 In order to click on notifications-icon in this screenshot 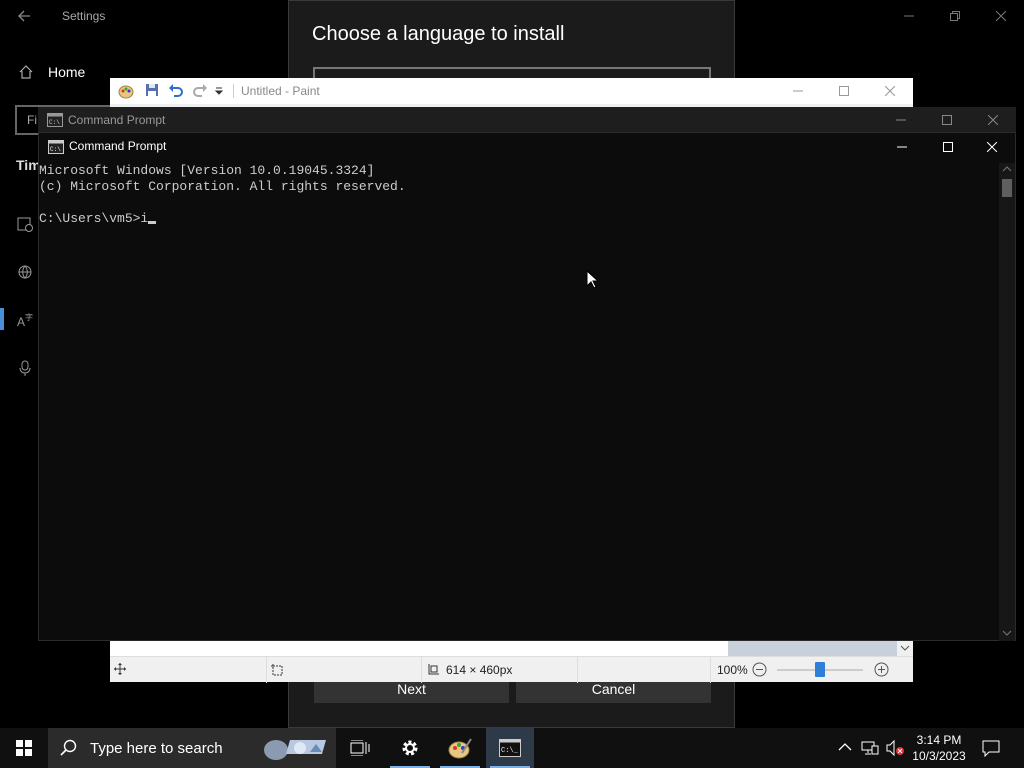, I will do `click(991, 748)`.